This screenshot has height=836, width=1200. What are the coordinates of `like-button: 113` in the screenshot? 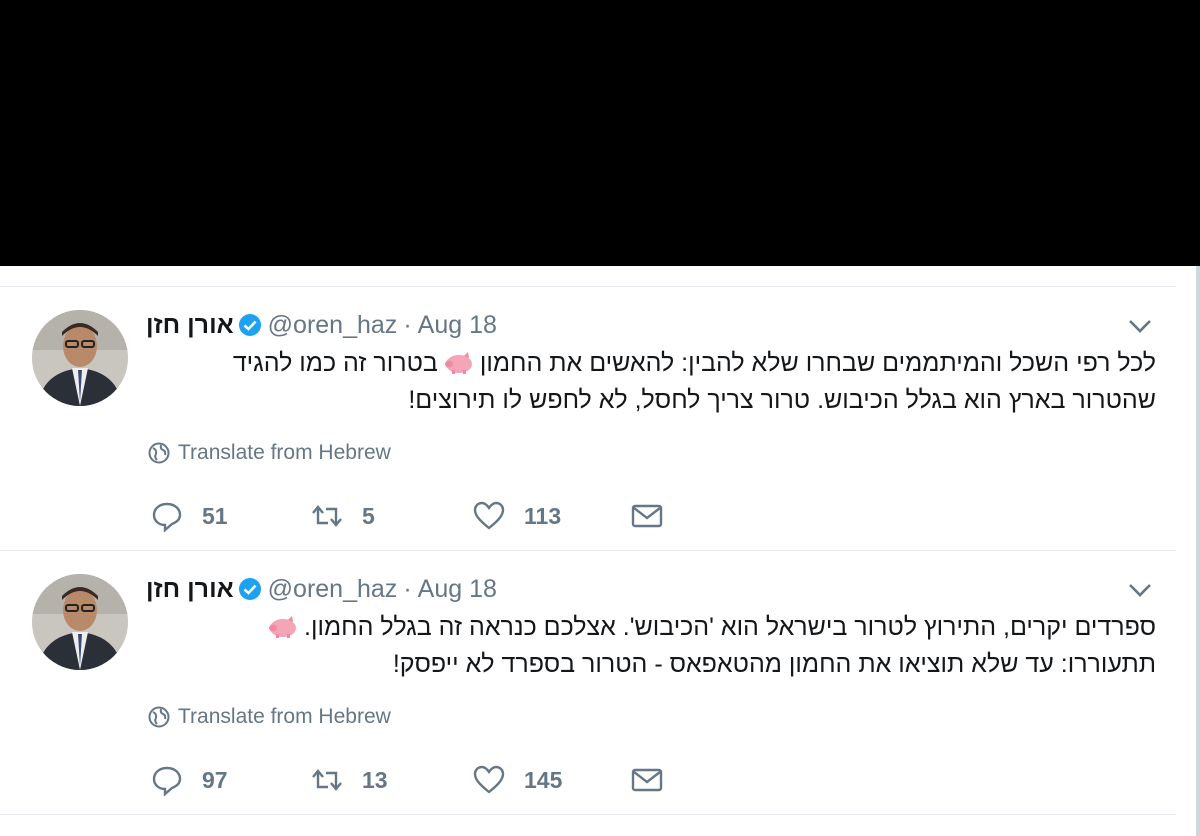 It's located at (516, 516).